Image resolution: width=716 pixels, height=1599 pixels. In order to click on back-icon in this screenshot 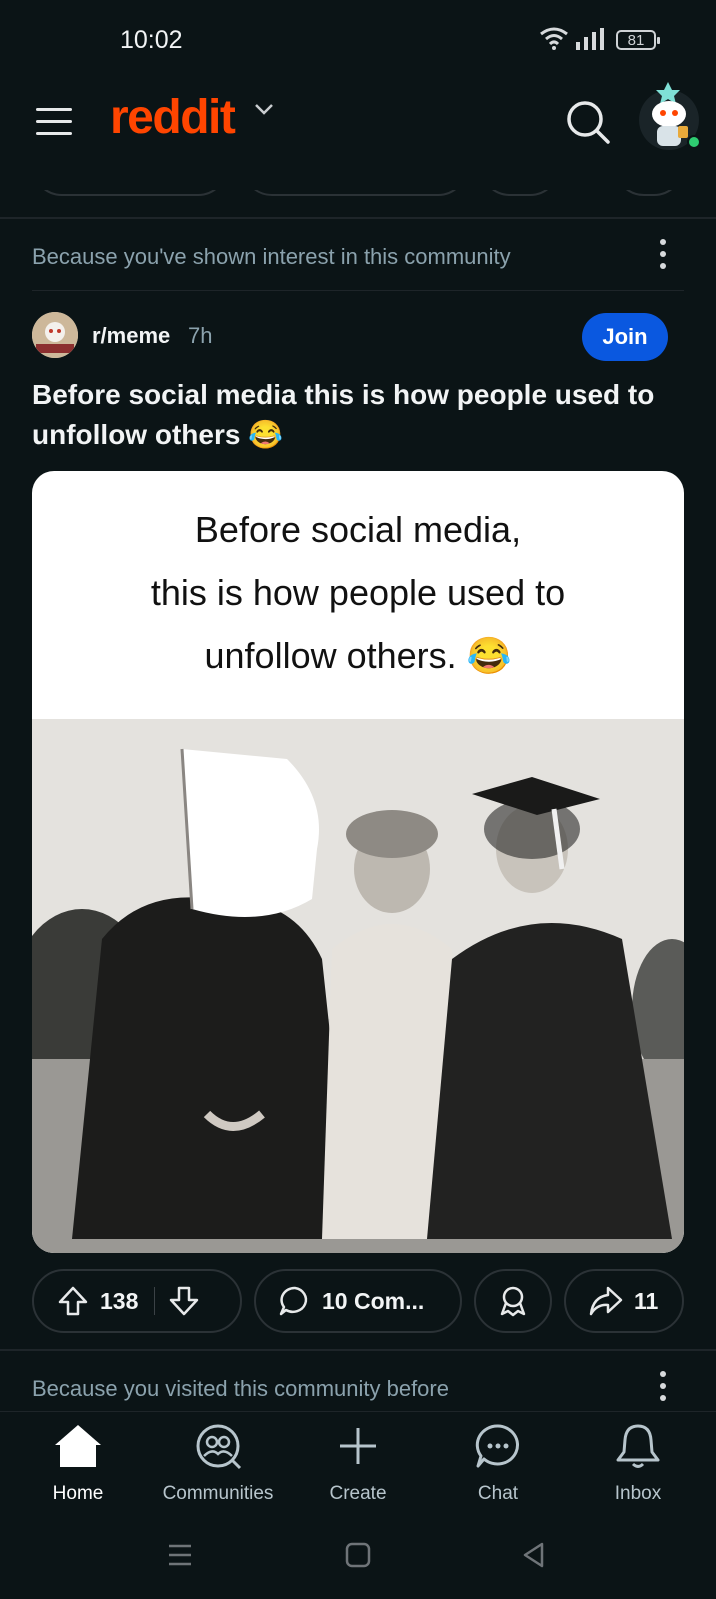, I will do `click(534, 1555)`.